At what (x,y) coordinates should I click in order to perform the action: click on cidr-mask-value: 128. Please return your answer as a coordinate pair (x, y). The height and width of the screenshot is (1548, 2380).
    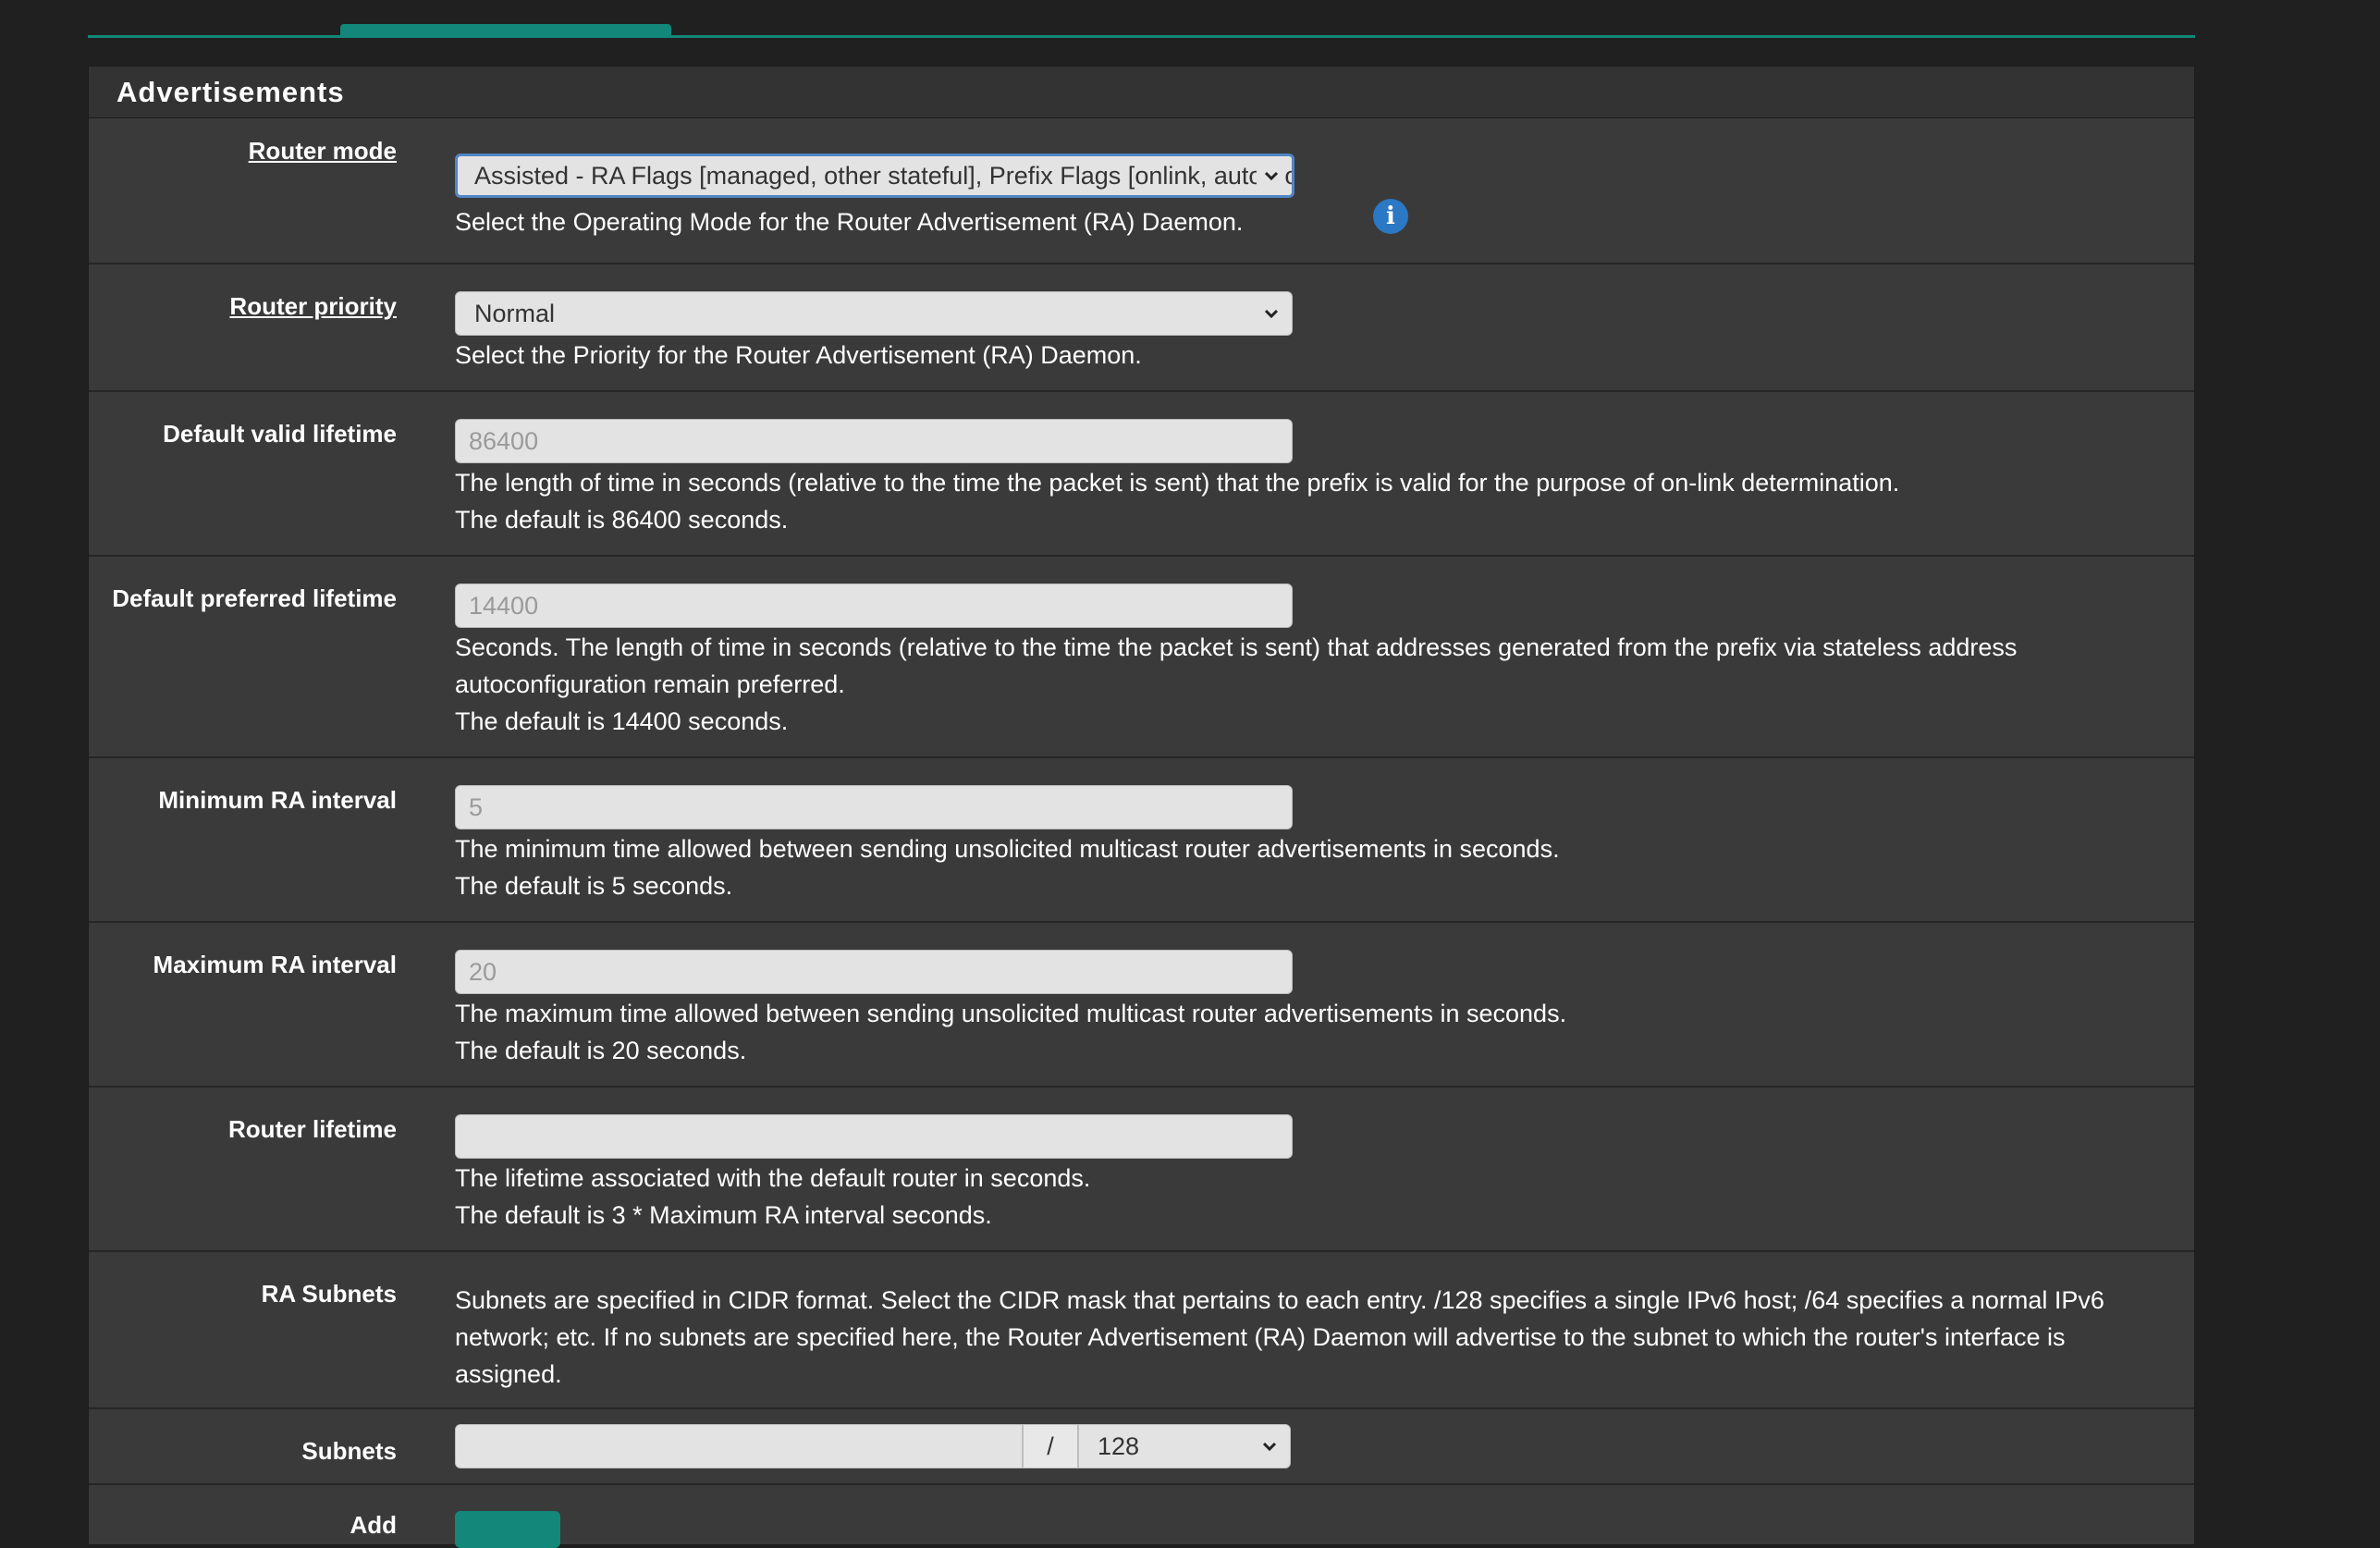
    Looking at the image, I should click on (1119, 1446).